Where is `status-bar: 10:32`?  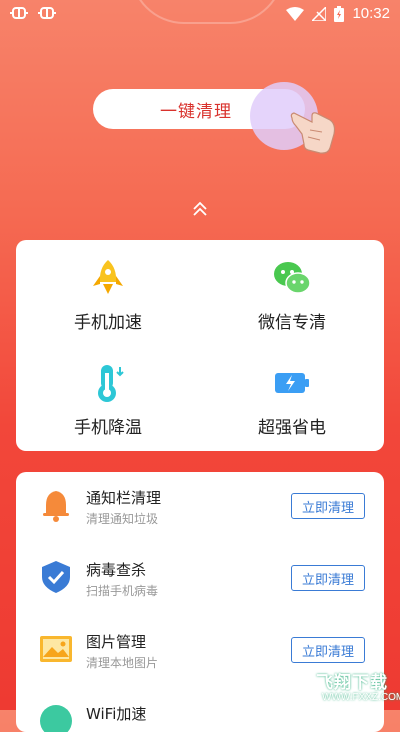
status-bar: 10:32 is located at coordinates (200, 14).